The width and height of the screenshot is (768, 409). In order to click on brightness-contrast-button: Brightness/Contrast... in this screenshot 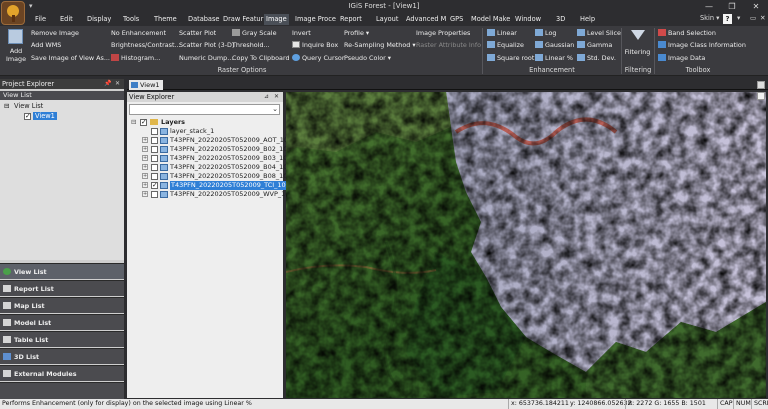, I will do `click(146, 45)`.